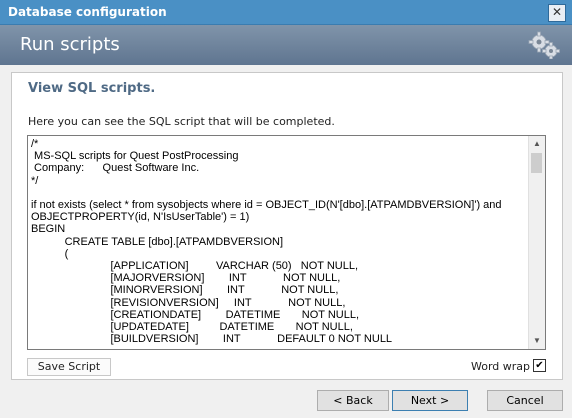 Image resolution: width=572 pixels, height=418 pixels. I want to click on script-line: */, so click(35, 180).